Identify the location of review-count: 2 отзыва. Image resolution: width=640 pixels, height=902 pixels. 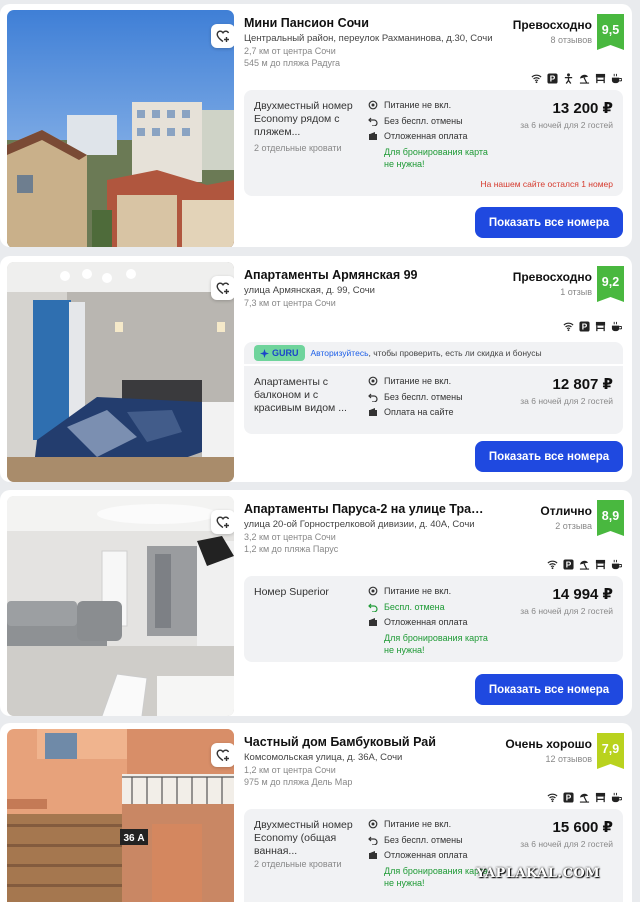
(573, 526).